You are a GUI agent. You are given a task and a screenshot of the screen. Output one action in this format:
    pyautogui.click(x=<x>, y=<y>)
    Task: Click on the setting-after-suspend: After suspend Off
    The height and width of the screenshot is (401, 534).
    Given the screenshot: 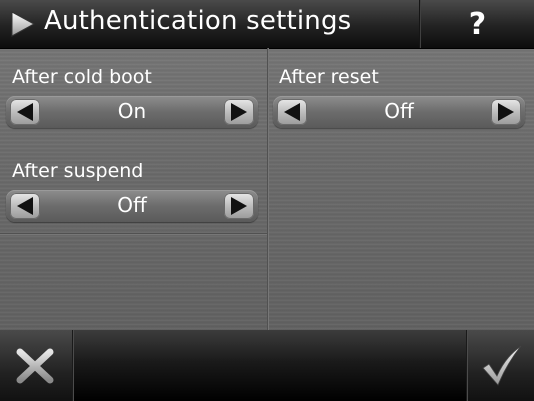 What is the action you would take?
    pyautogui.click(x=133, y=200)
    